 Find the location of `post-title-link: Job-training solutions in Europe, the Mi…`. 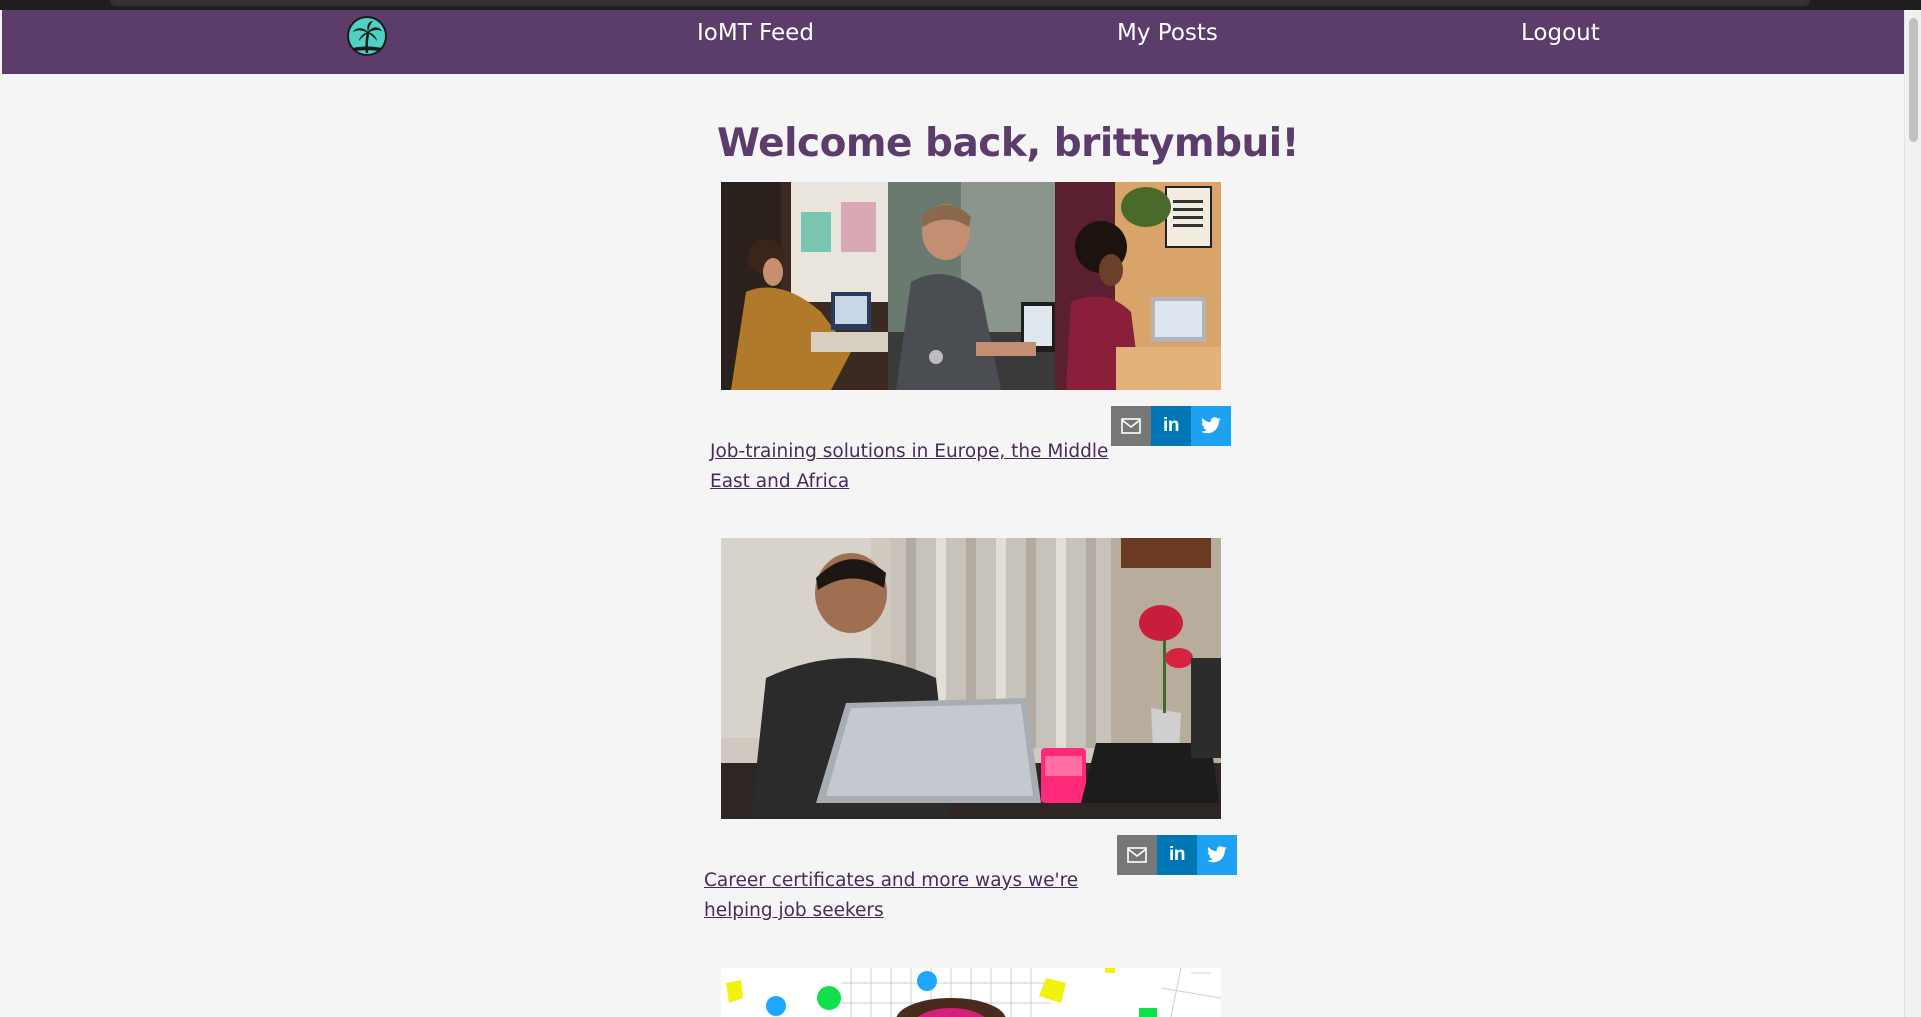

post-title-link: Job-training solutions in Europe, the Mi… is located at coordinates (920, 467).